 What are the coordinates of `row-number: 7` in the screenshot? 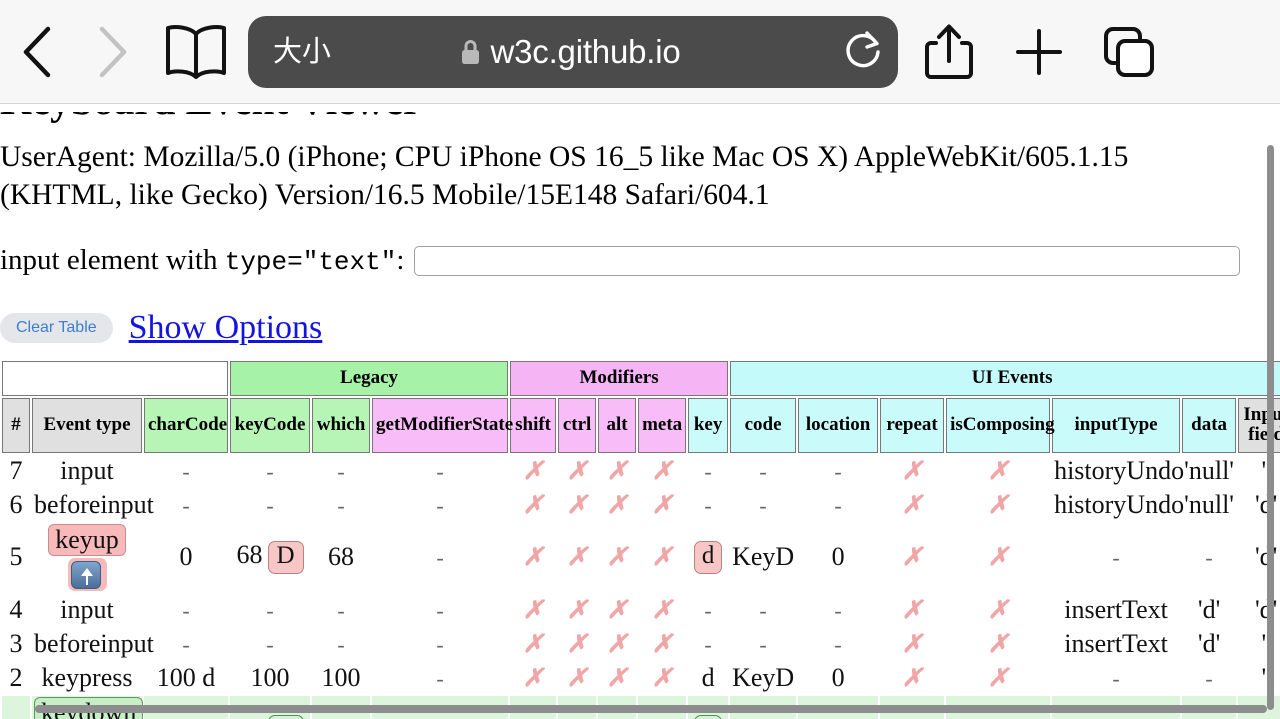 It's located at (16, 470).